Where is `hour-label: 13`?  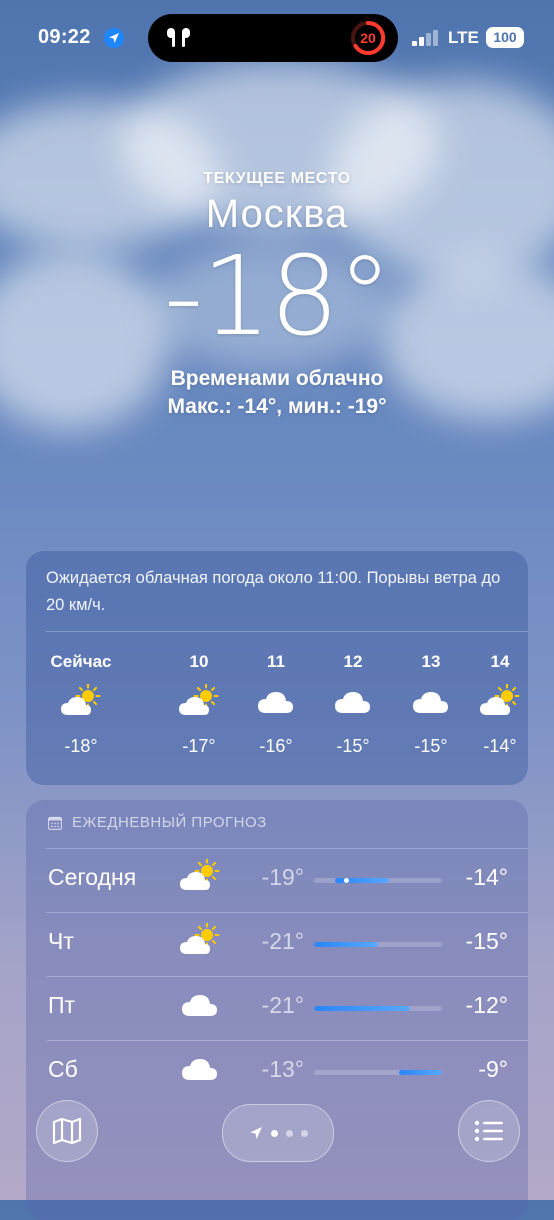 hour-label: 13 is located at coordinates (431, 661).